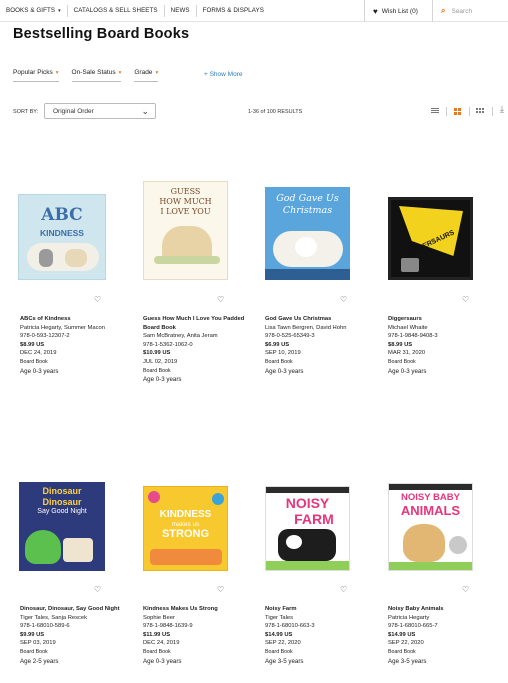  I want to click on filter-popular-picks: Popular Picks ▾, so click(36, 75).